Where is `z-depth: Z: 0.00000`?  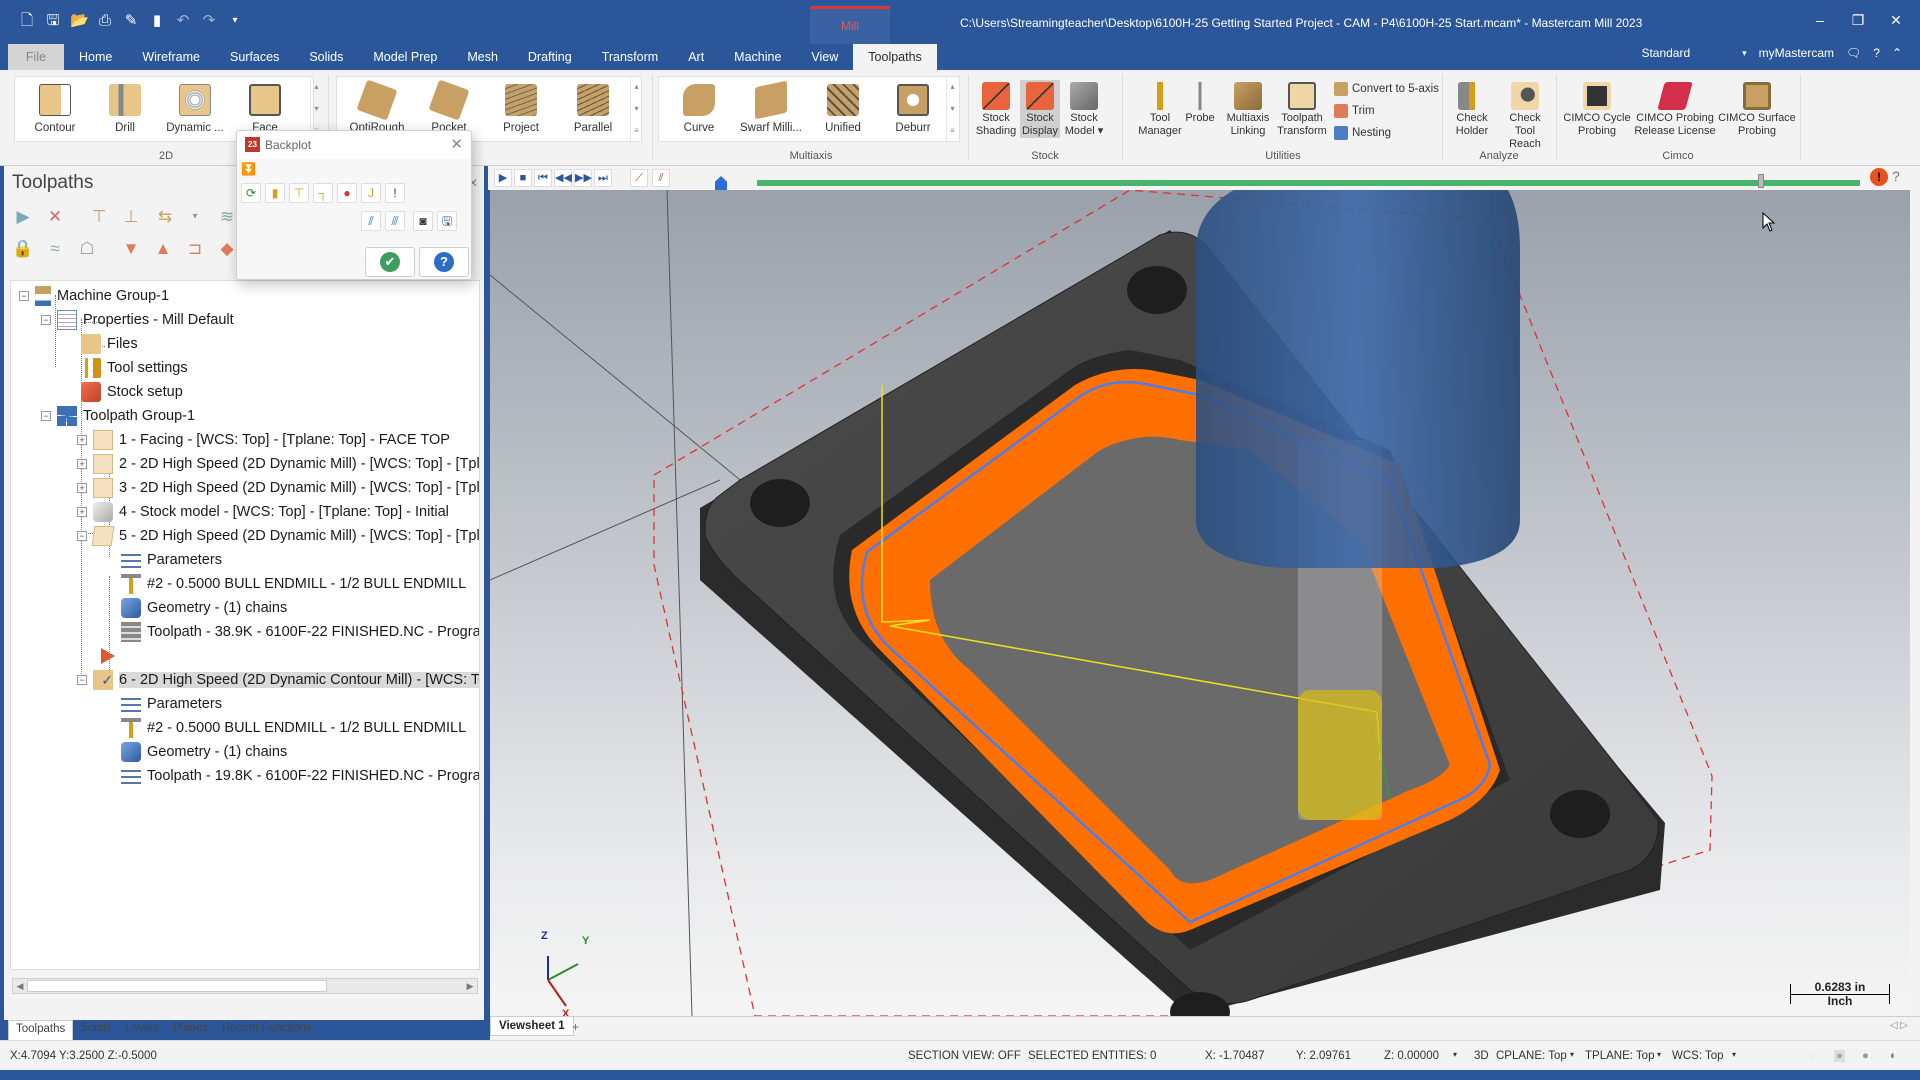
z-depth: Z: 0.00000 is located at coordinates (1411, 1056).